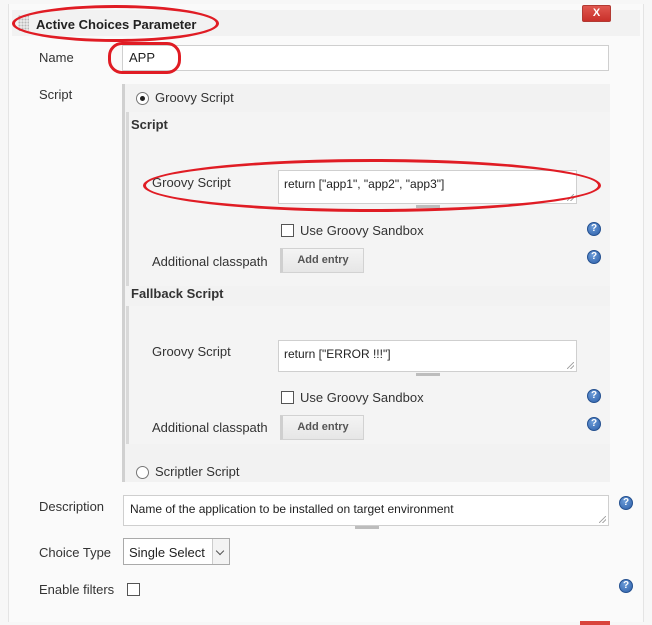 The height and width of the screenshot is (625, 652). What do you see at coordinates (116, 24) in the screenshot?
I see `parameter-title: Active Choices Parameter` at bounding box center [116, 24].